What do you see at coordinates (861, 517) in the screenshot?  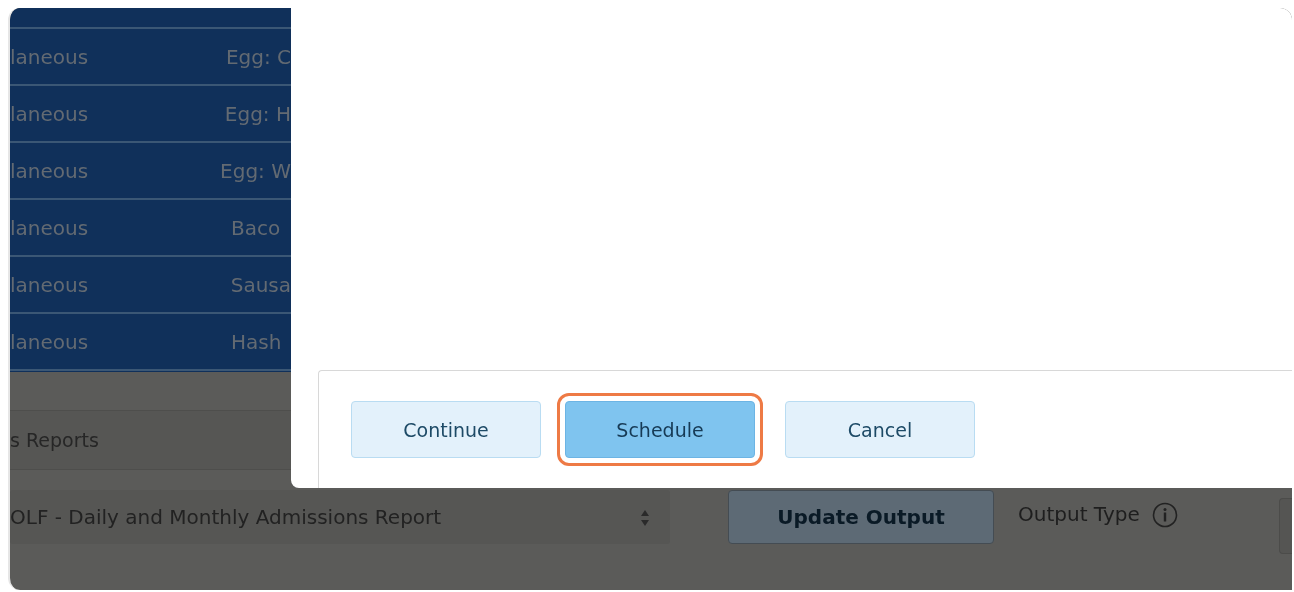 I see `update-output-button: Update Output` at bounding box center [861, 517].